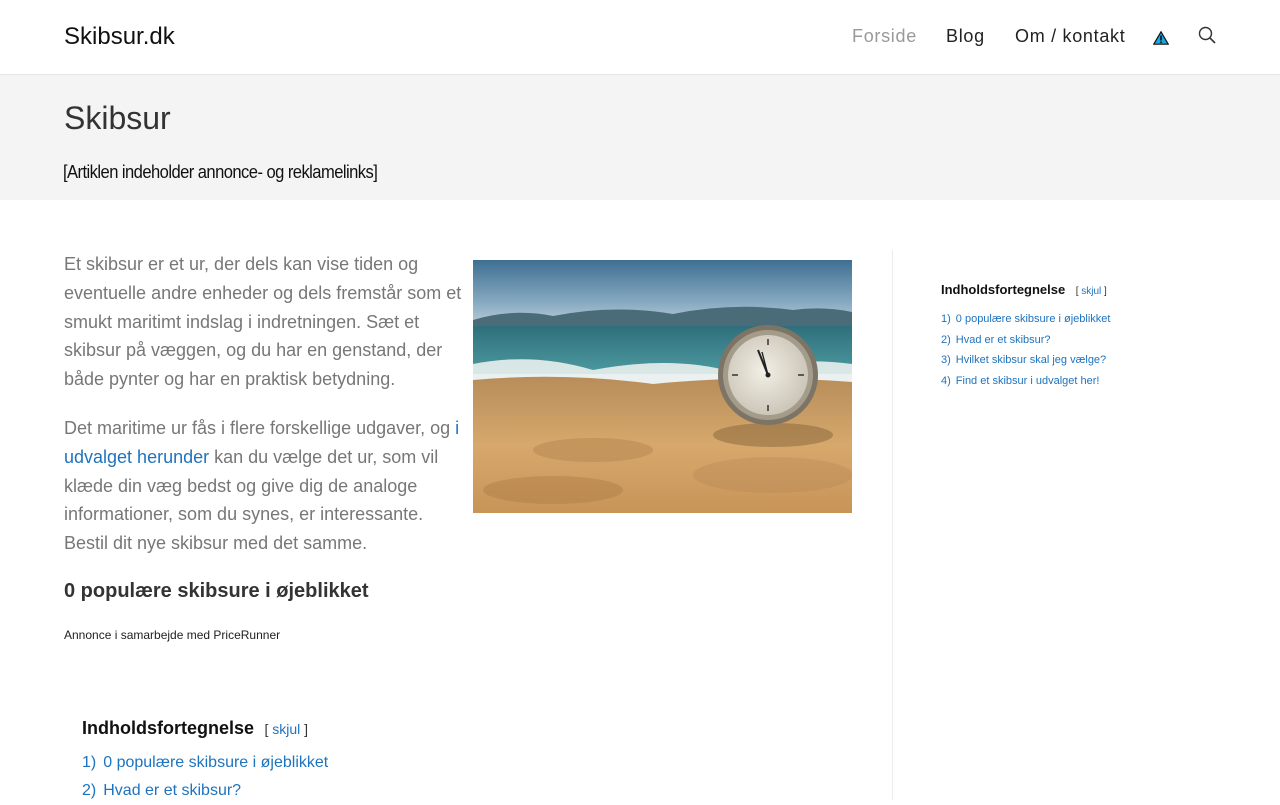 The height and width of the screenshot is (805, 1280). I want to click on sidebar-toc-item: 4) Find et skibsur i udvalget her!, so click(1025, 381).